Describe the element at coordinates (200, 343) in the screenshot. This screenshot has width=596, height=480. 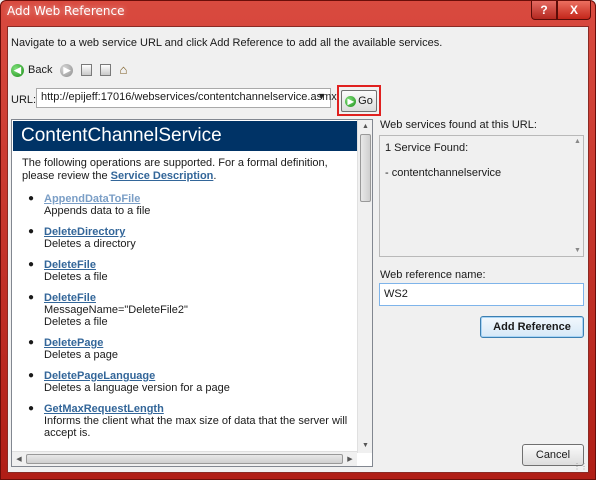
I see `operation-link: DeletePage` at that location.